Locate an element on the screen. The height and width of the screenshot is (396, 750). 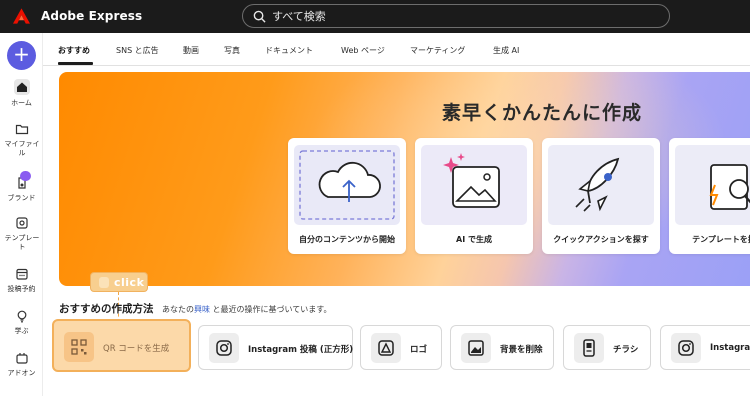
template-search-icon is located at coordinates (729, 187).